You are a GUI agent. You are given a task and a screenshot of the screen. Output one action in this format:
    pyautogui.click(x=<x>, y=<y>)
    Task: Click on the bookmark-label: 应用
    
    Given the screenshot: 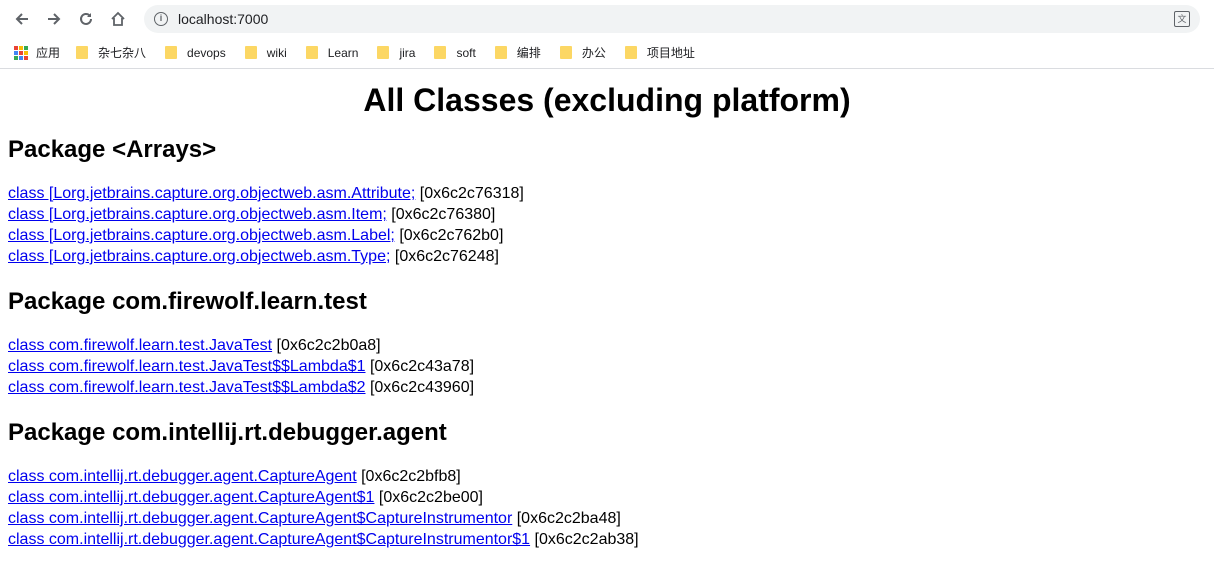 What is the action you would take?
    pyautogui.click(x=48, y=53)
    